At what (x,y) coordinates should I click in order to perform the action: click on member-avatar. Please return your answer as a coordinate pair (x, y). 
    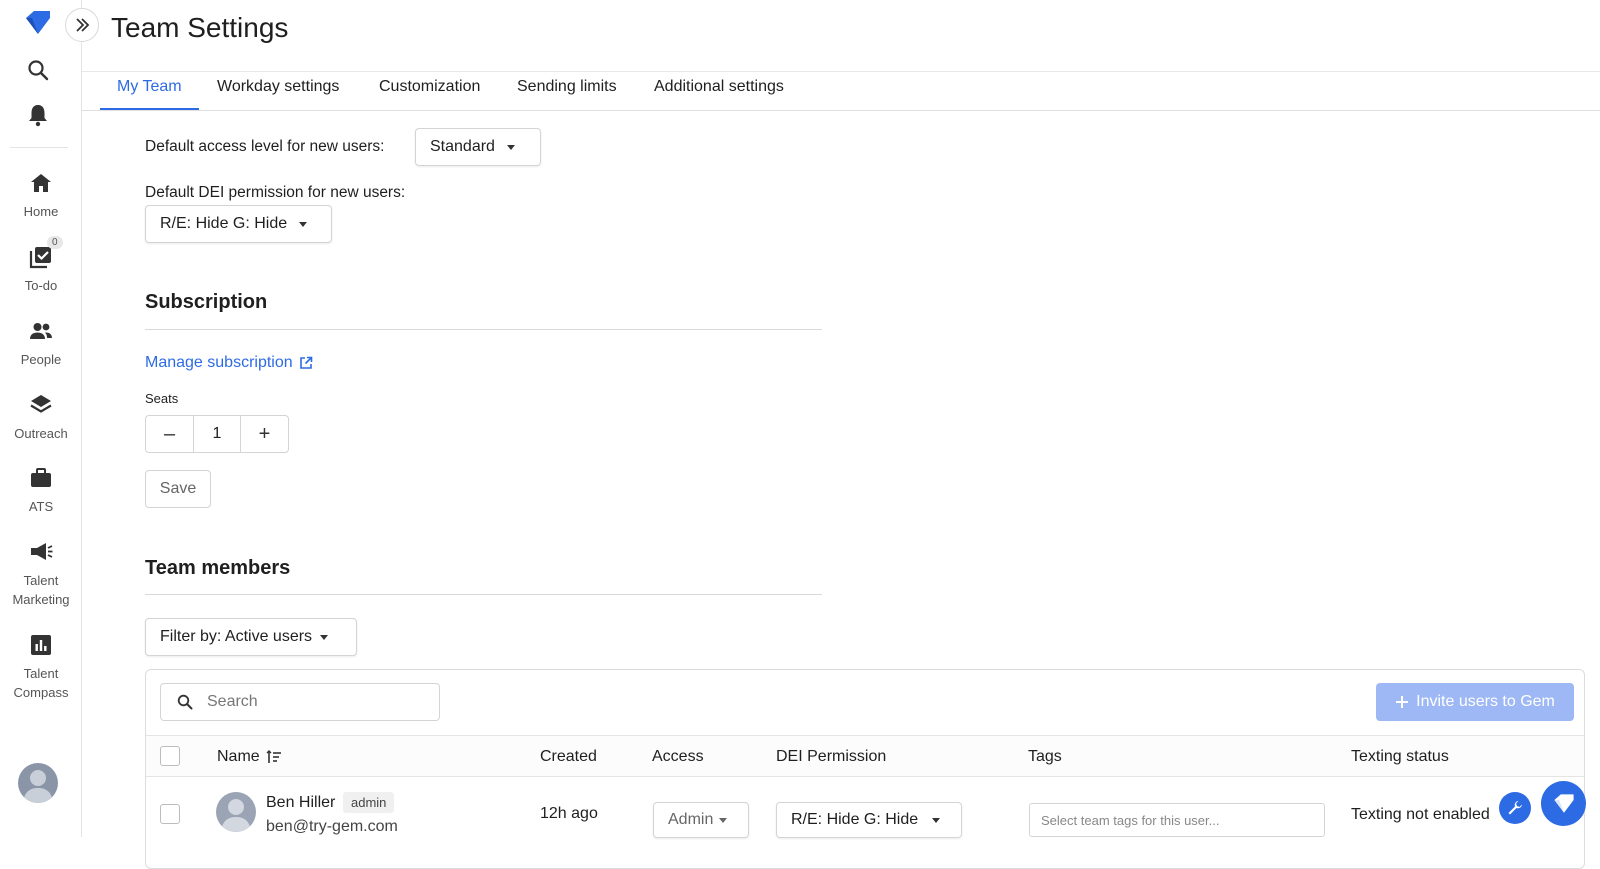
    Looking at the image, I should click on (236, 812).